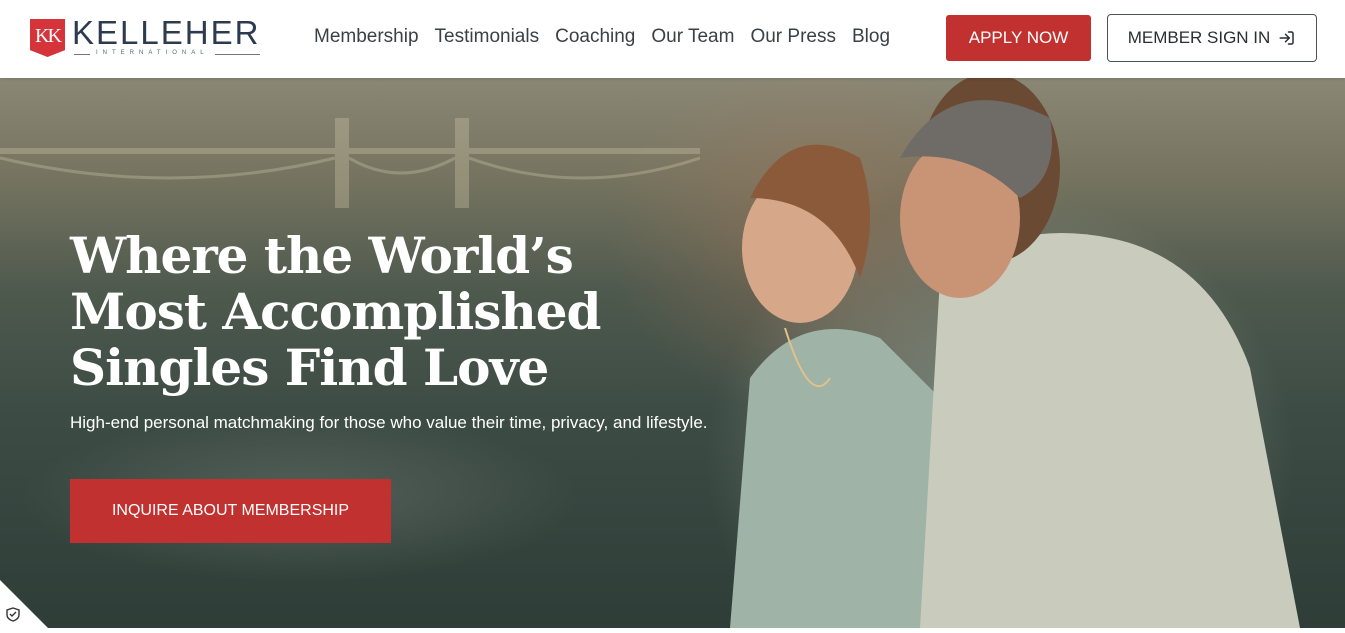 The height and width of the screenshot is (633, 1345). What do you see at coordinates (366, 37) in the screenshot?
I see `nav-membership: Membership` at bounding box center [366, 37].